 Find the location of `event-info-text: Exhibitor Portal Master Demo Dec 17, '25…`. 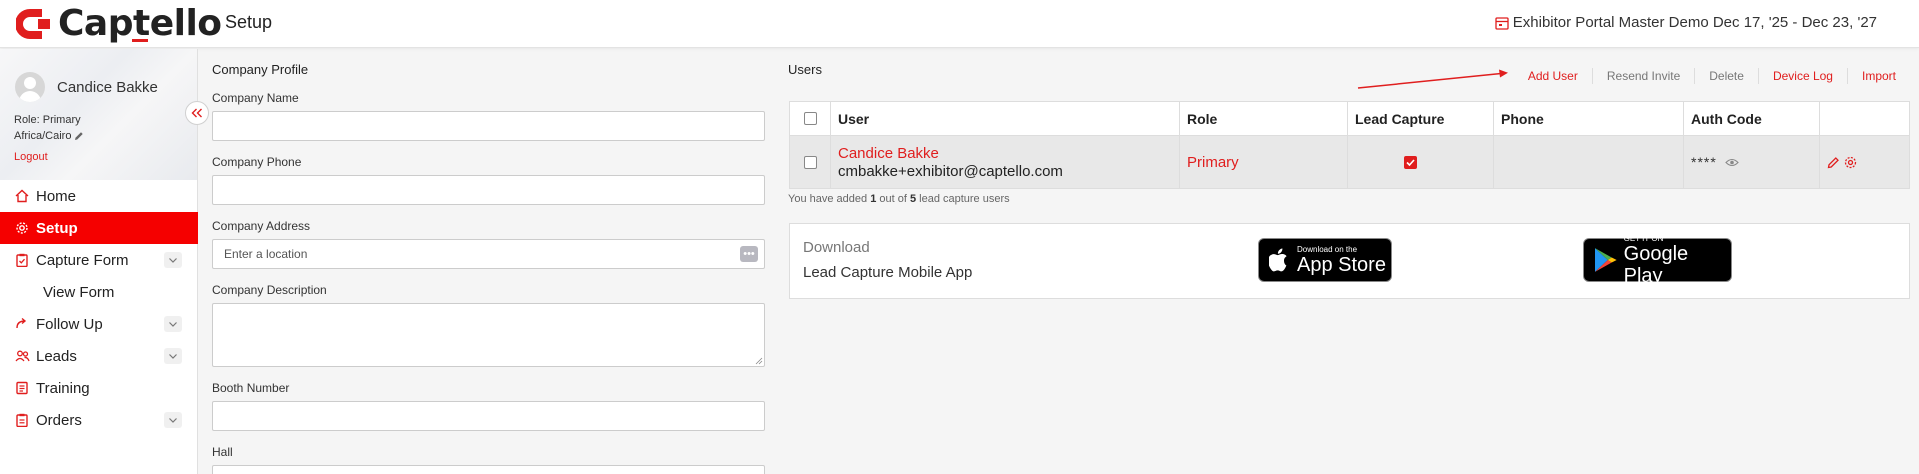

event-info-text: Exhibitor Portal Master Demo Dec 17, '25… is located at coordinates (1694, 22).